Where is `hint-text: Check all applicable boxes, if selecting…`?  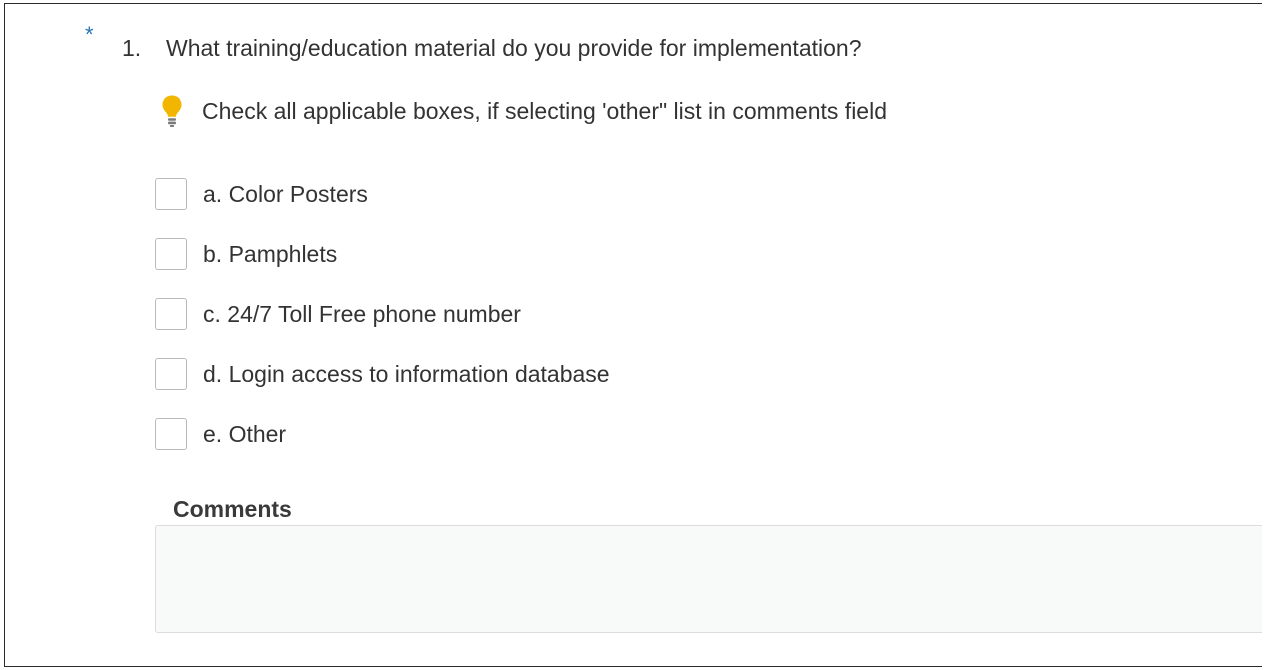
hint-text: Check all applicable boxes, if selecting… is located at coordinates (544, 111).